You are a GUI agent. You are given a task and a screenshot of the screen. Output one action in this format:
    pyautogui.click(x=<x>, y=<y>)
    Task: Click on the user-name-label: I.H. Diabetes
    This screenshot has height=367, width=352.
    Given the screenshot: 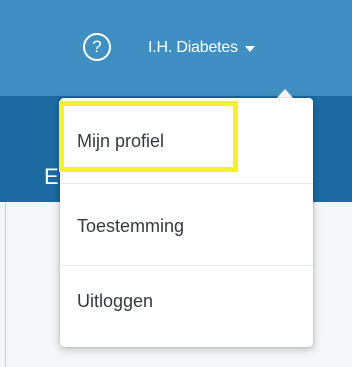 What is the action you would take?
    pyautogui.click(x=193, y=47)
    